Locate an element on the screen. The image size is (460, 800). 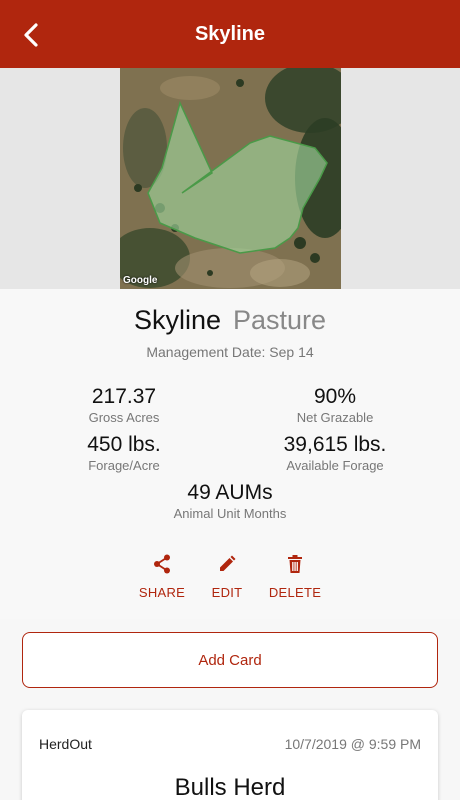
chevron-left-icon is located at coordinates (31, 35).